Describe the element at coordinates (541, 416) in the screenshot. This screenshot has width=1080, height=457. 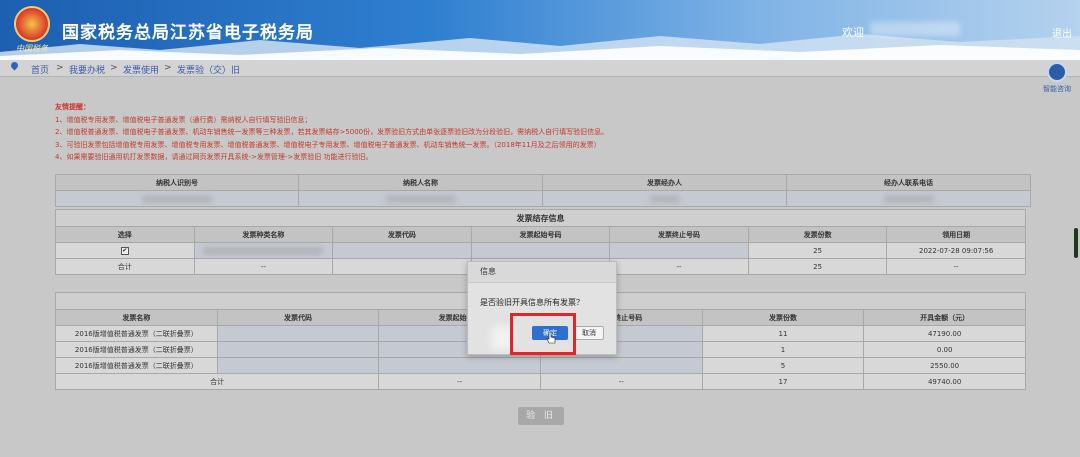
I see `verify-old-button: 验 旧` at that location.